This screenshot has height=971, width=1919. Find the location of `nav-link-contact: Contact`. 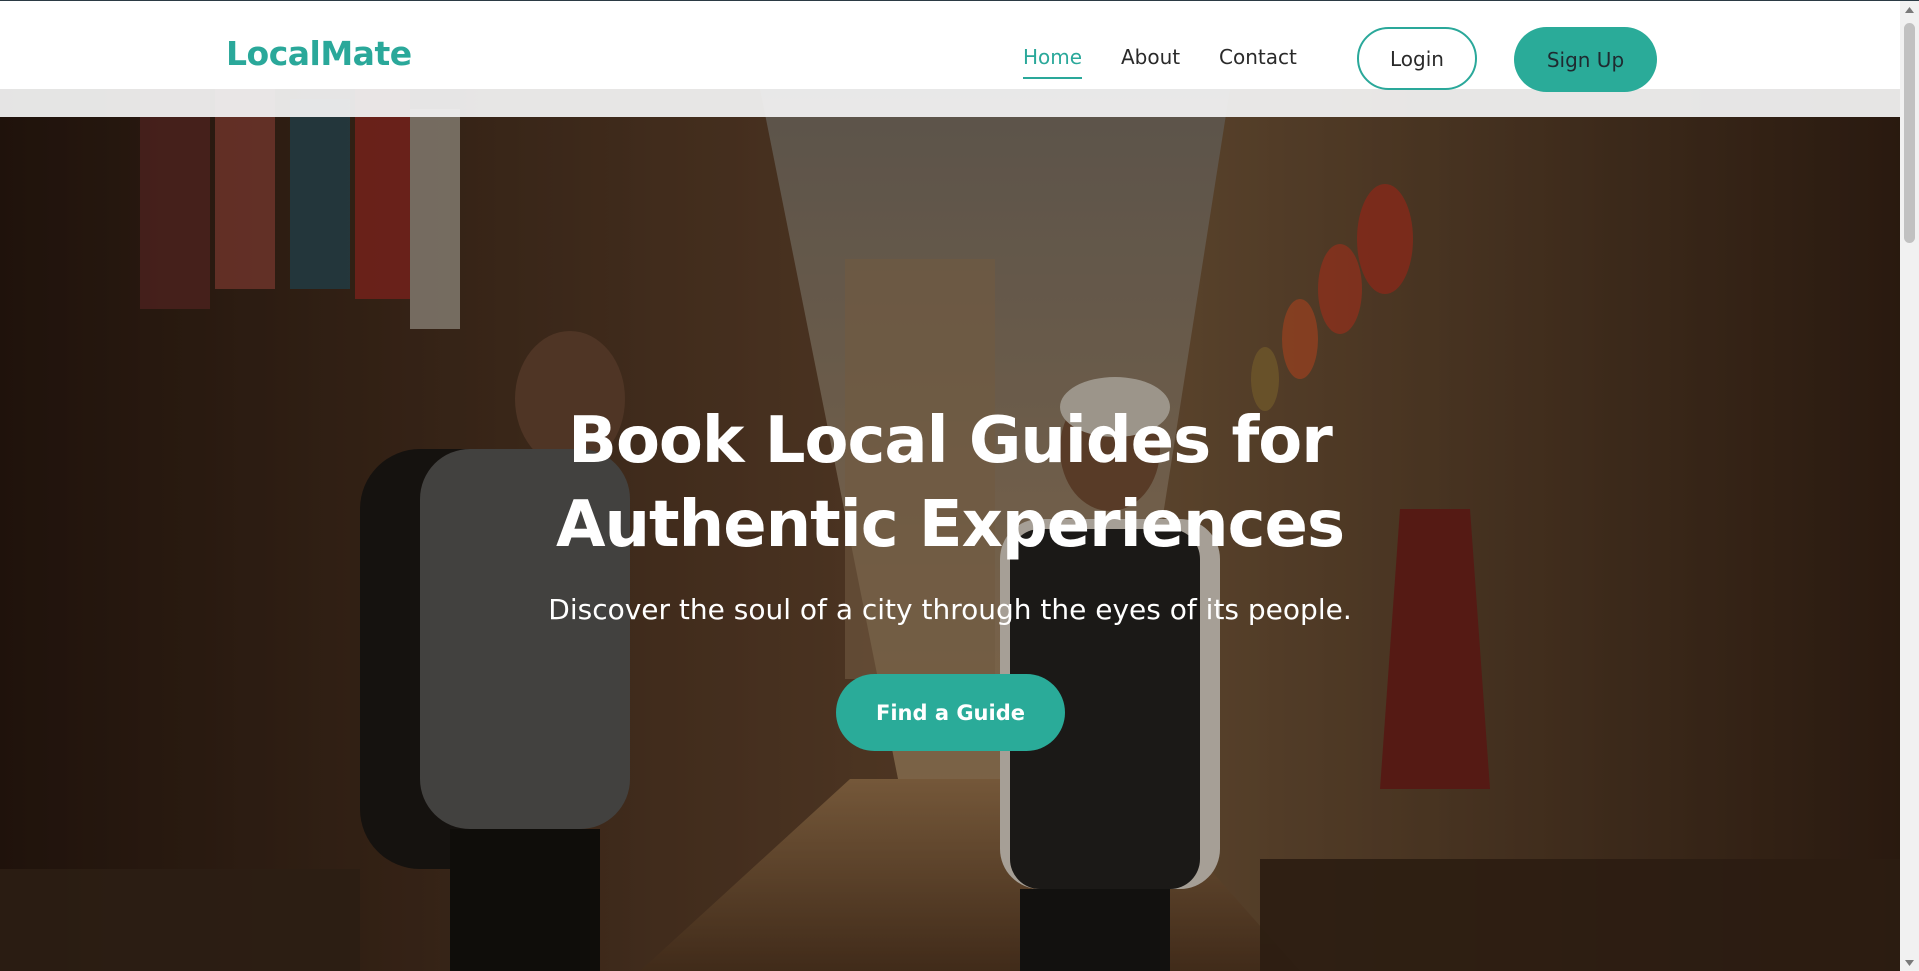

nav-link-contact: Contact is located at coordinates (1258, 57).